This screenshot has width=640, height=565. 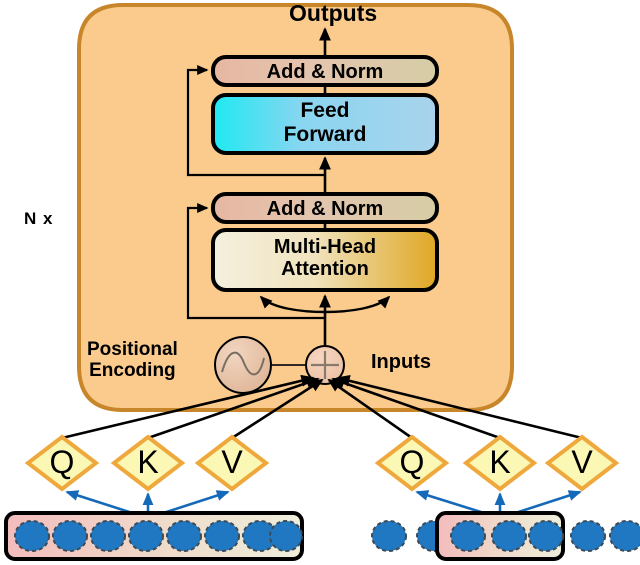 What do you see at coordinates (325, 71) in the screenshot?
I see `add-norm-top-block` at bounding box center [325, 71].